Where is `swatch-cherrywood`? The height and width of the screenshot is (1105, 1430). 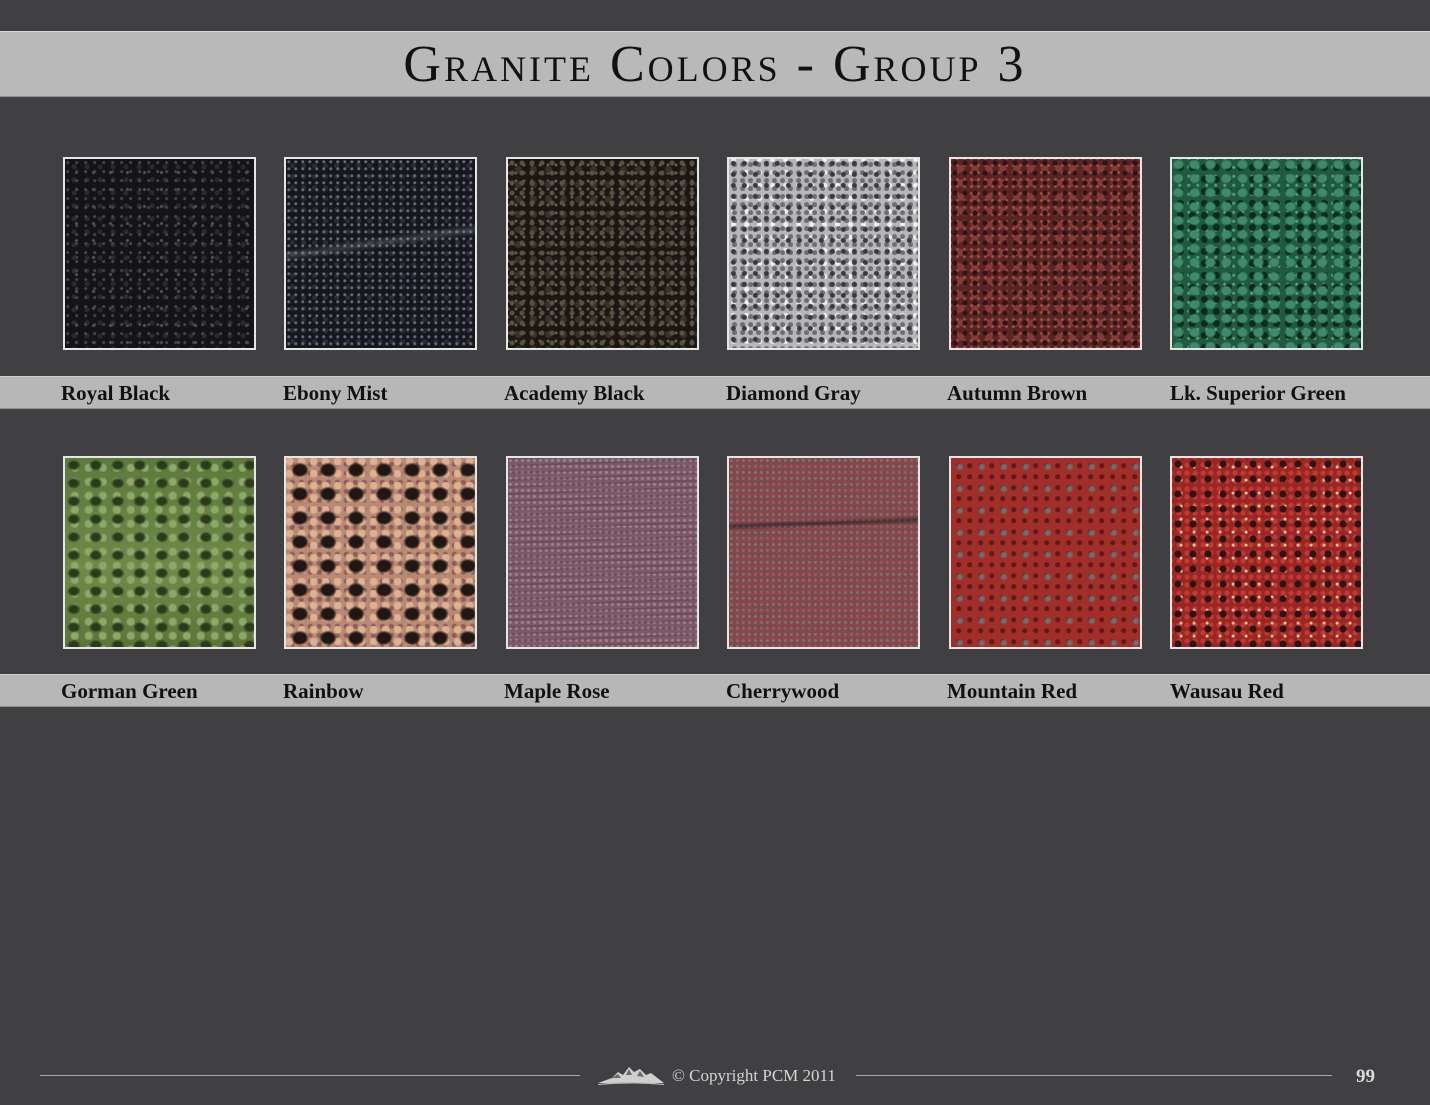 swatch-cherrywood is located at coordinates (823, 552).